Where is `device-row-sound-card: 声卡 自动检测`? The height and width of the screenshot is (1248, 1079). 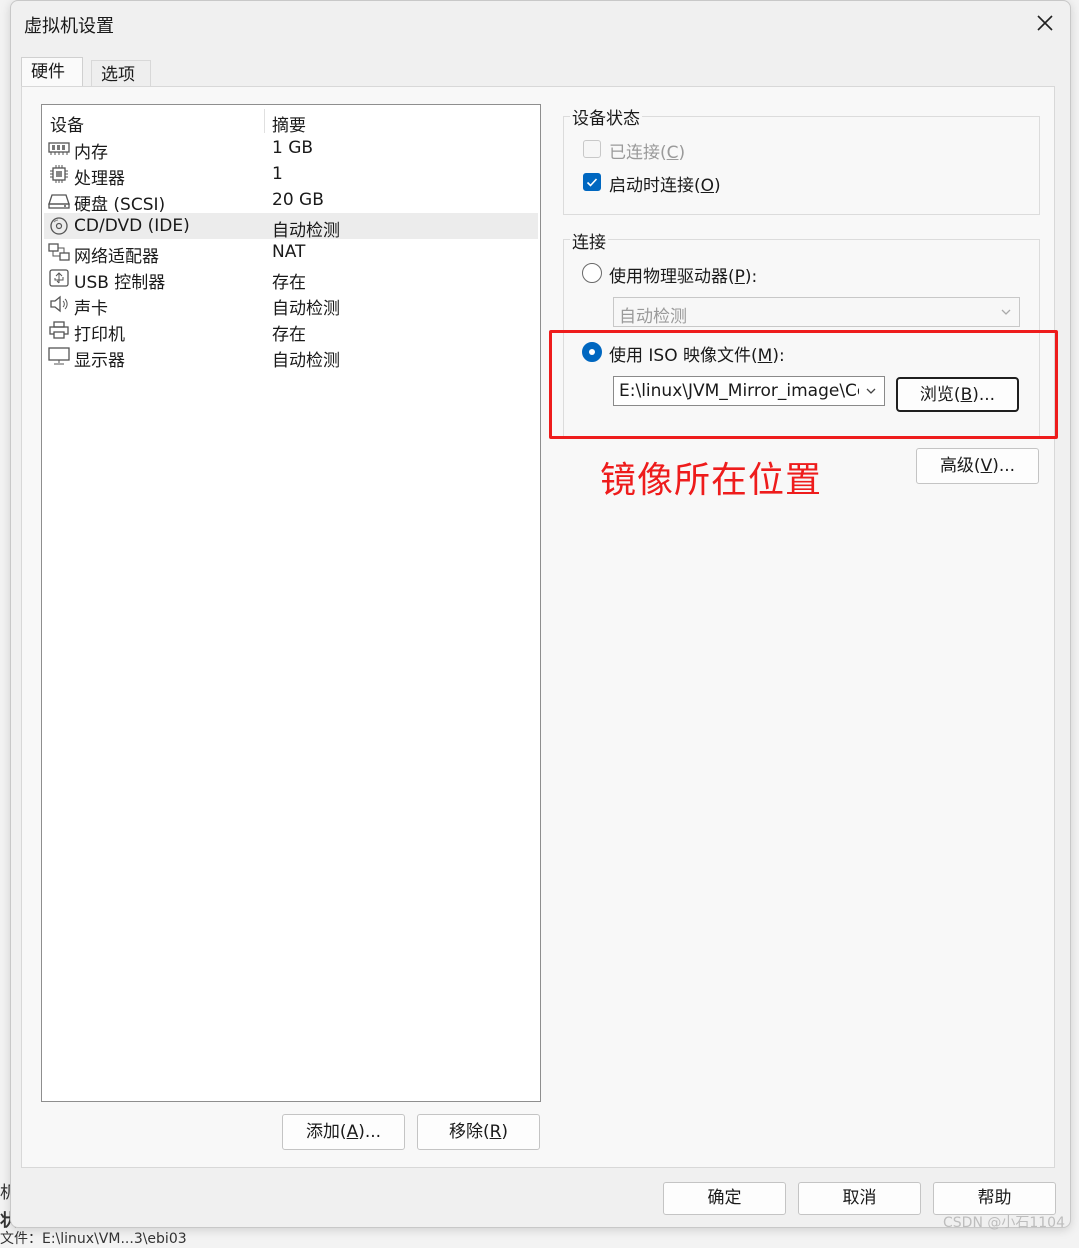
device-row-sound-card: 声卡 自动检测 is located at coordinates (291, 305).